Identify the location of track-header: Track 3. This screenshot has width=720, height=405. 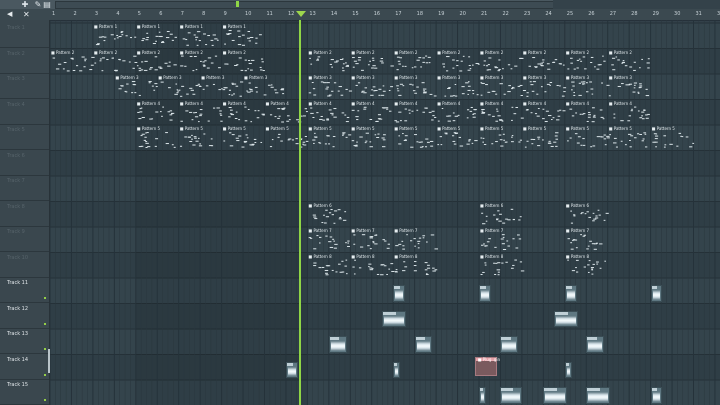
(24, 86).